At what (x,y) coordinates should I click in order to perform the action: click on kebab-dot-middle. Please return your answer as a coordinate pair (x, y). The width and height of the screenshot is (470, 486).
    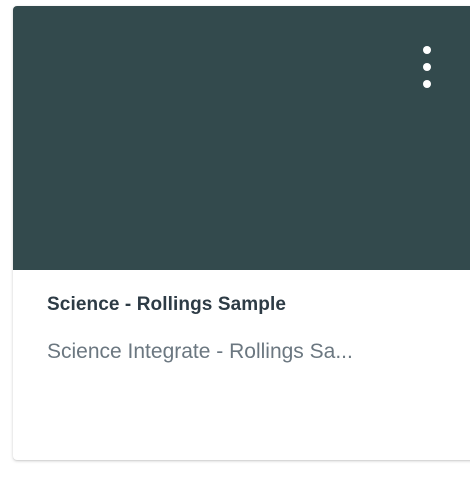
    Looking at the image, I should click on (427, 67).